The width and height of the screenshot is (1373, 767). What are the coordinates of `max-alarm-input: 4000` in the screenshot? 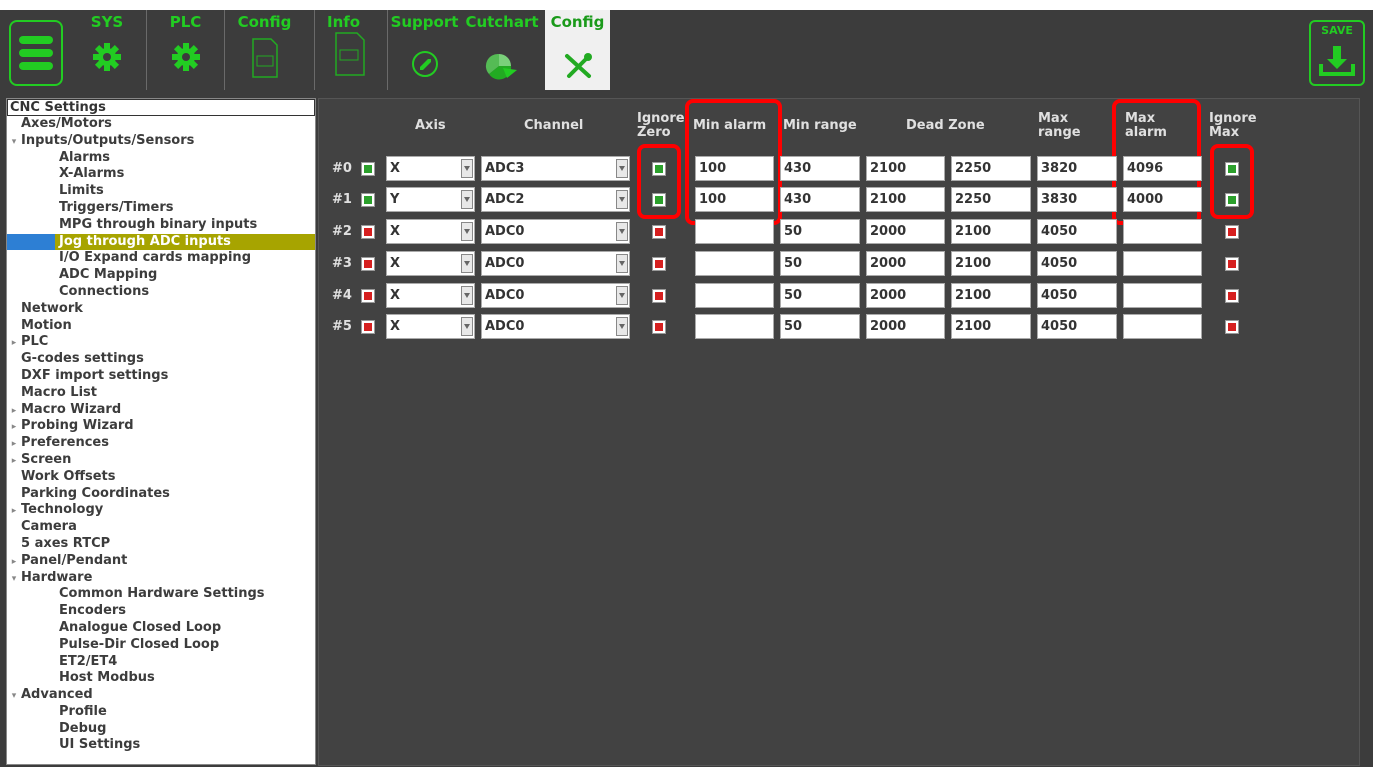 It's located at (1162, 199).